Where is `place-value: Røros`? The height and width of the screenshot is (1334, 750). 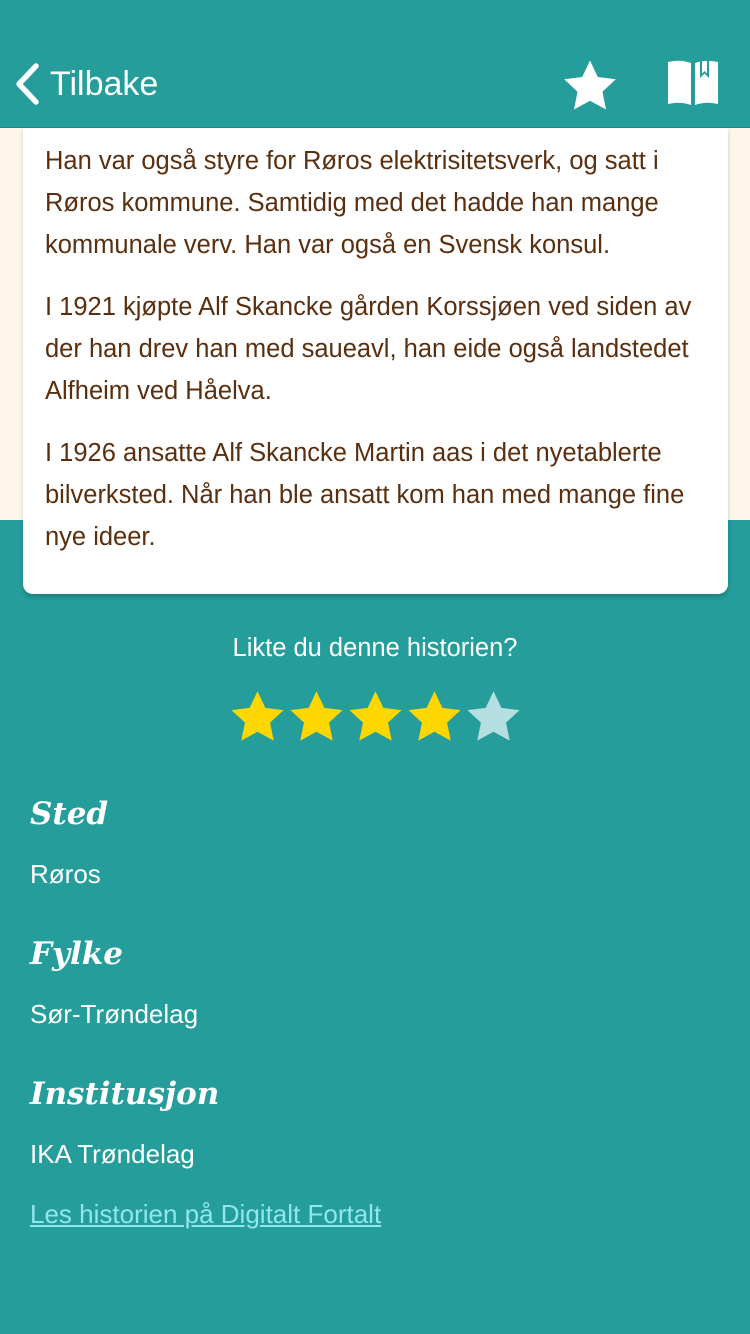
place-value: Røros is located at coordinates (65, 874).